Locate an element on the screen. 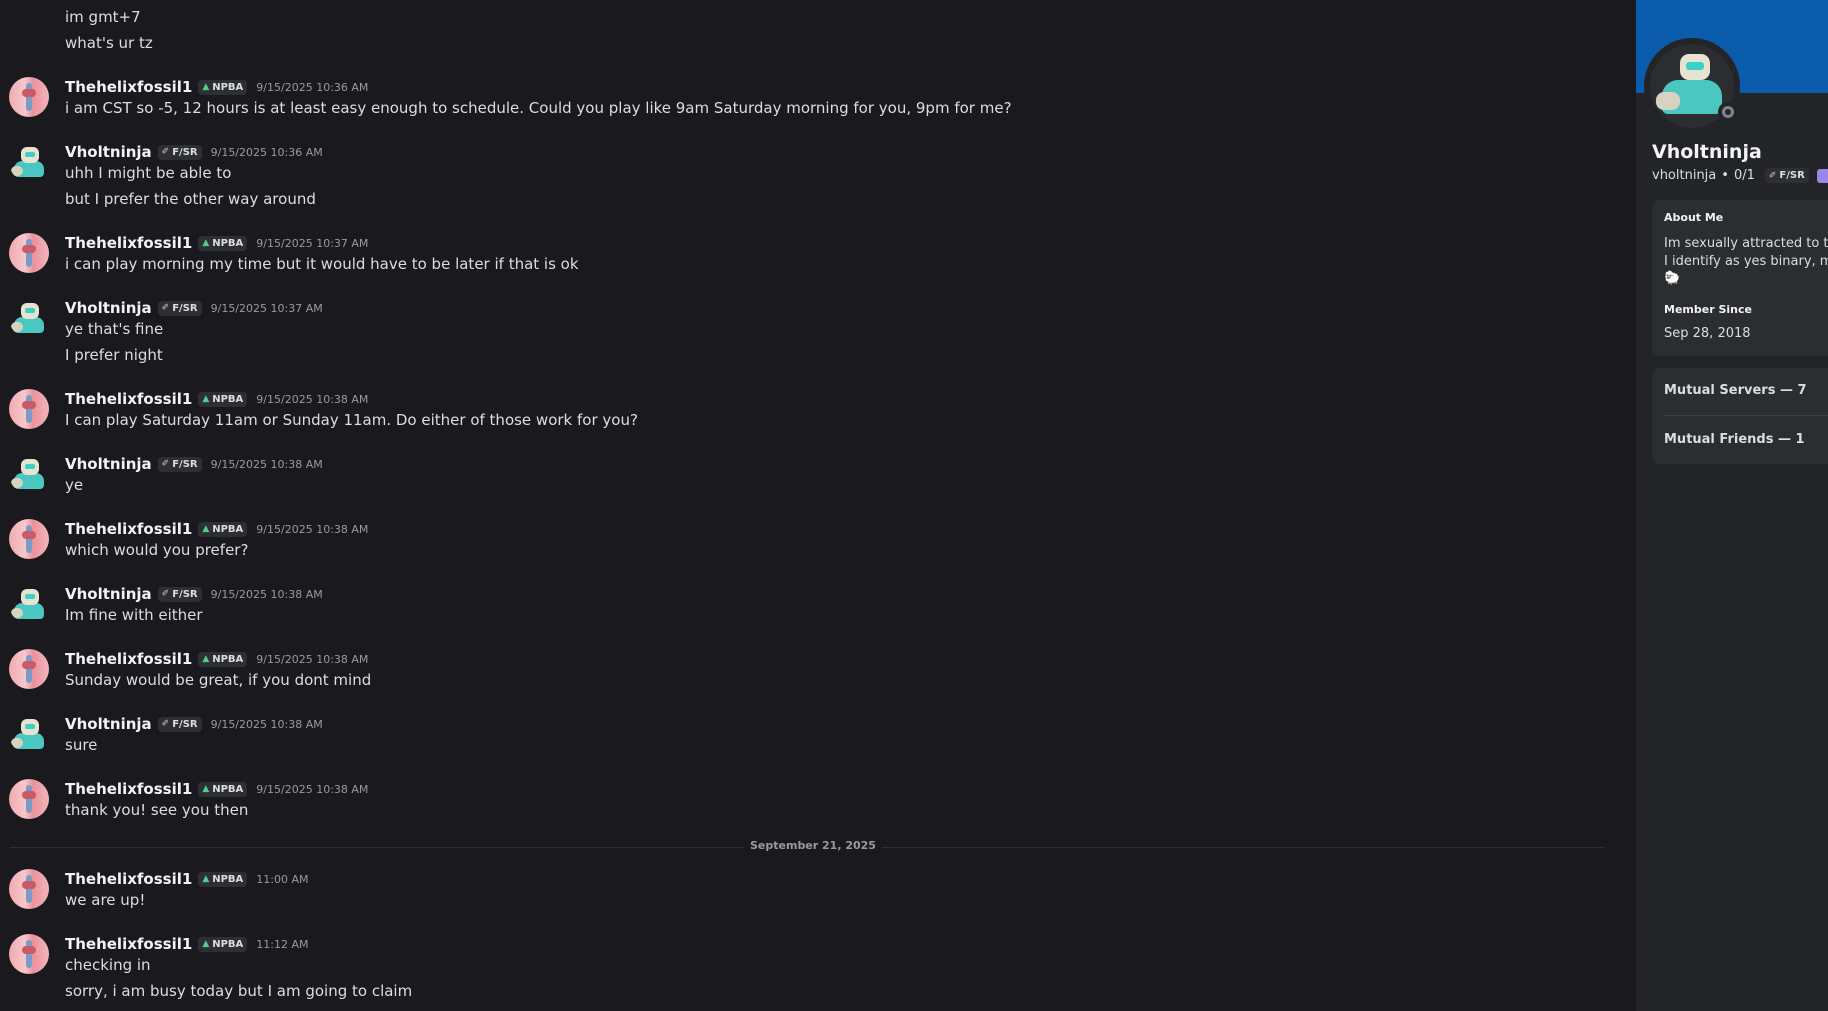 This screenshot has width=1828, height=1011. member-since-date: Sep 28, 2018 is located at coordinates (1707, 333).